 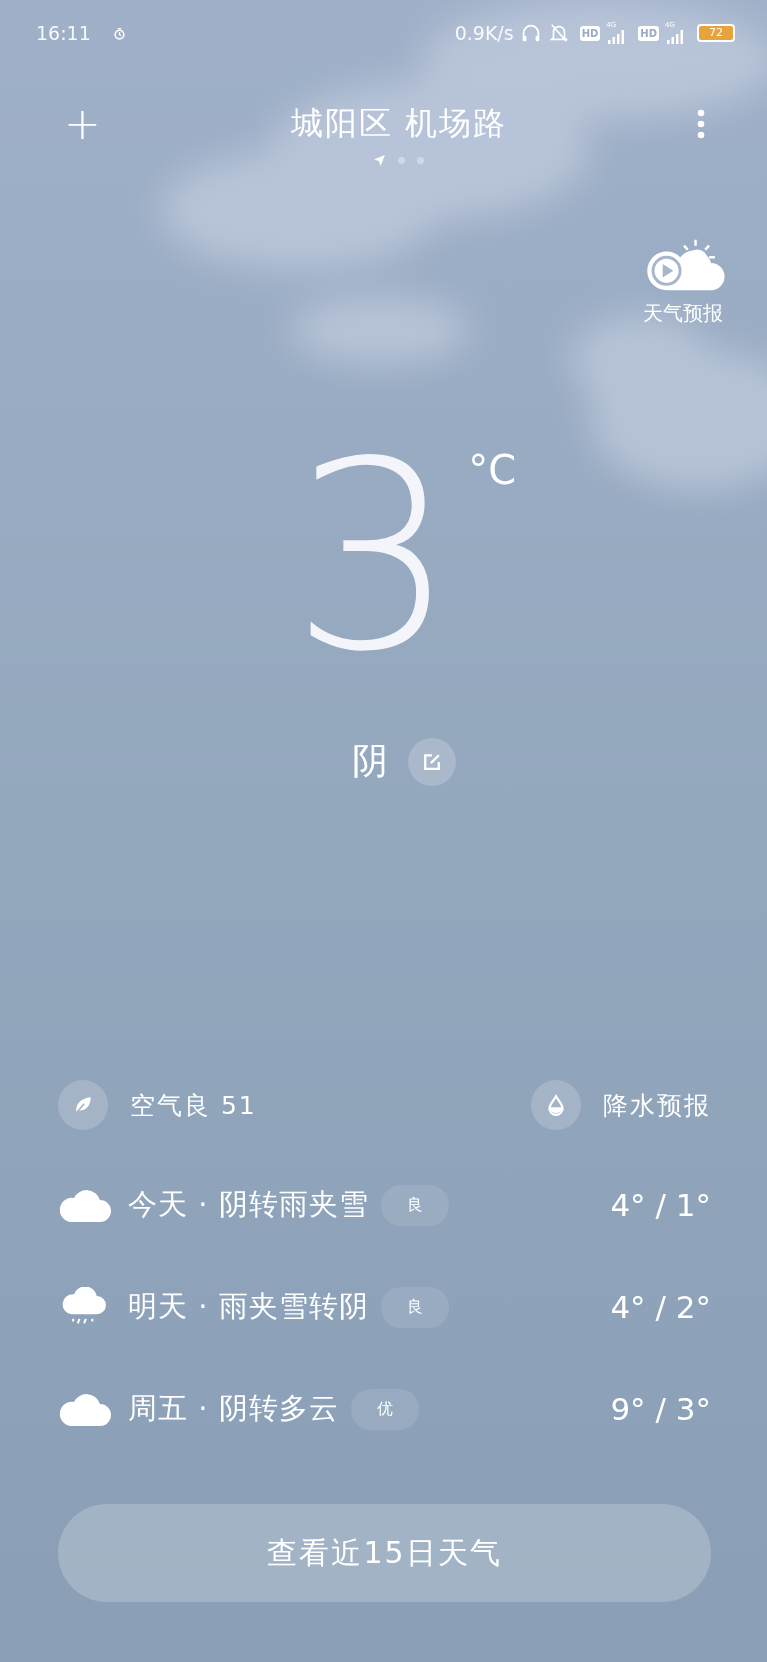 What do you see at coordinates (431, 761) in the screenshot?
I see `edit-icon` at bounding box center [431, 761].